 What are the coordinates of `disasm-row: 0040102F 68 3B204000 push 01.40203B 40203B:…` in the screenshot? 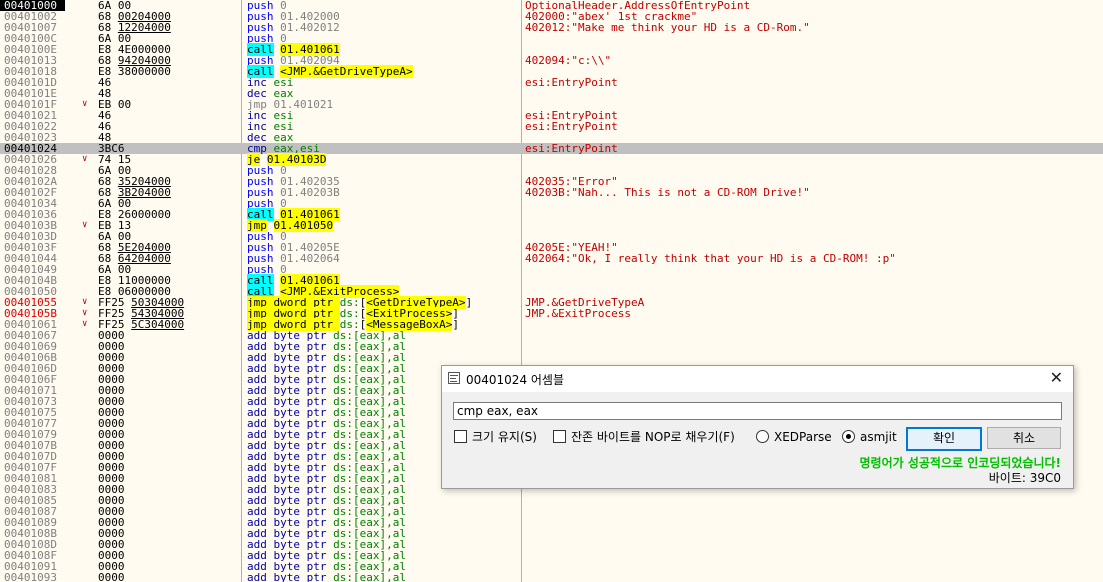 It's located at (551, 192).